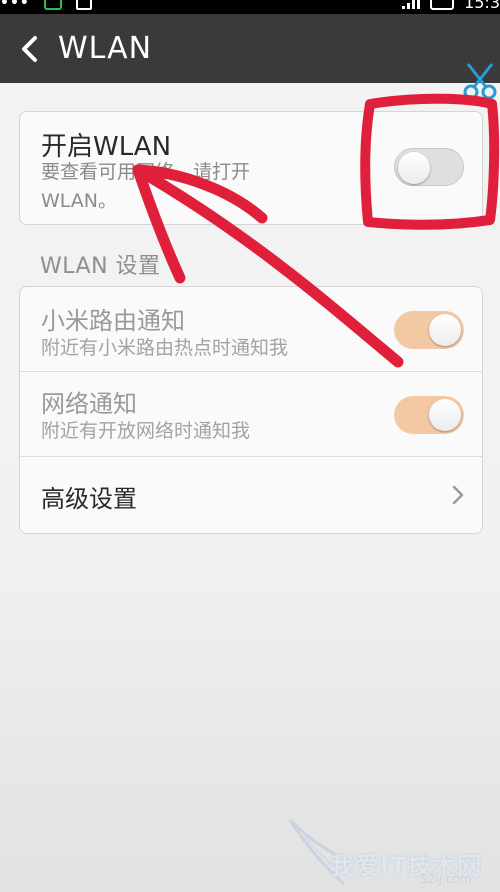 The image size is (500, 892). I want to click on signal-icon, so click(411, 4).